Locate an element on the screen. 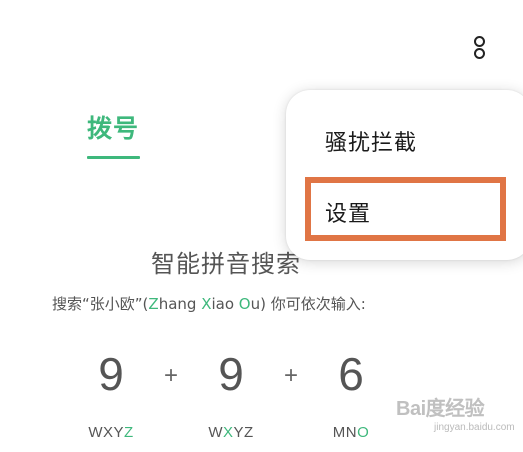 This screenshot has width=523, height=452. hint-hang: hang is located at coordinates (180, 304).